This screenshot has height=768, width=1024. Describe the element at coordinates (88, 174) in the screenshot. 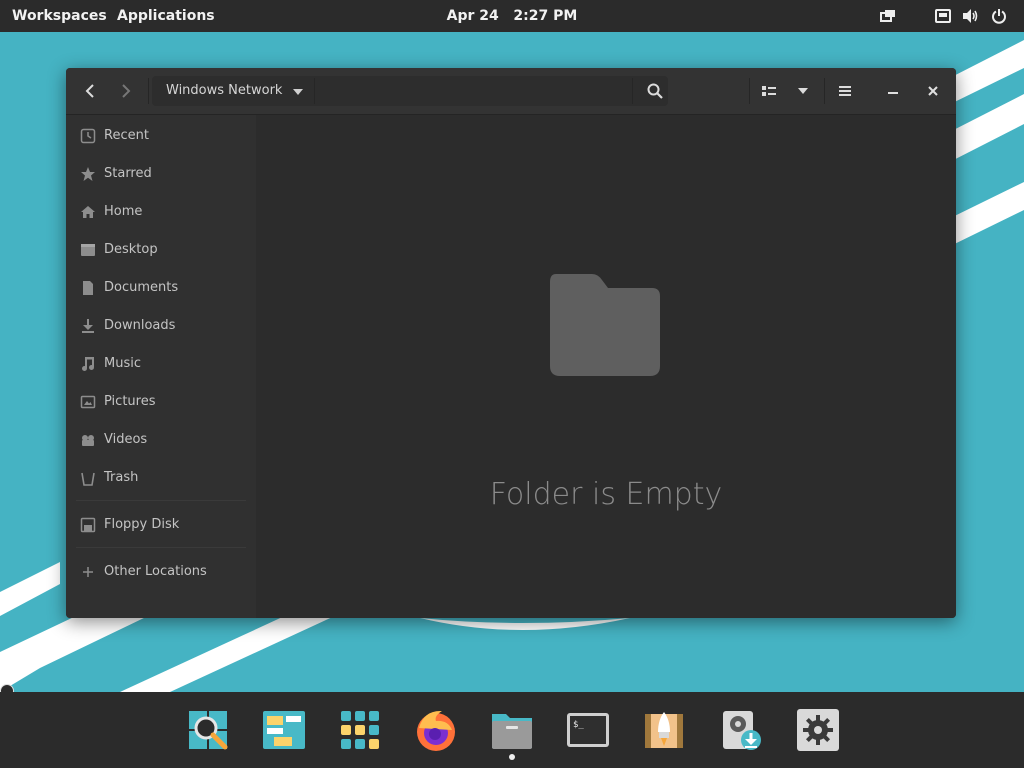

I see `star-icon` at that location.